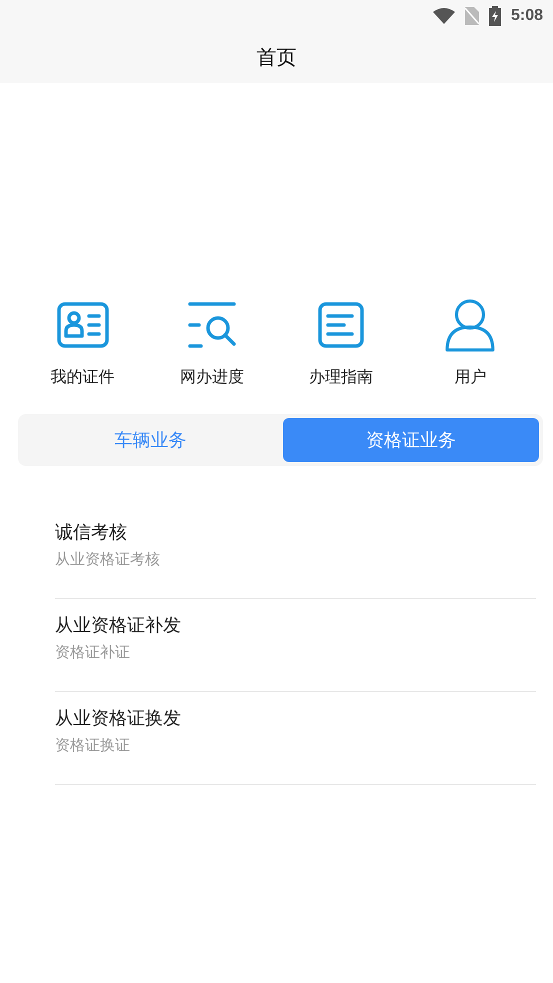 Image resolution: width=553 pixels, height=983 pixels. What do you see at coordinates (118, 718) in the screenshot?
I see `service-title: 从业资格证换发` at bounding box center [118, 718].